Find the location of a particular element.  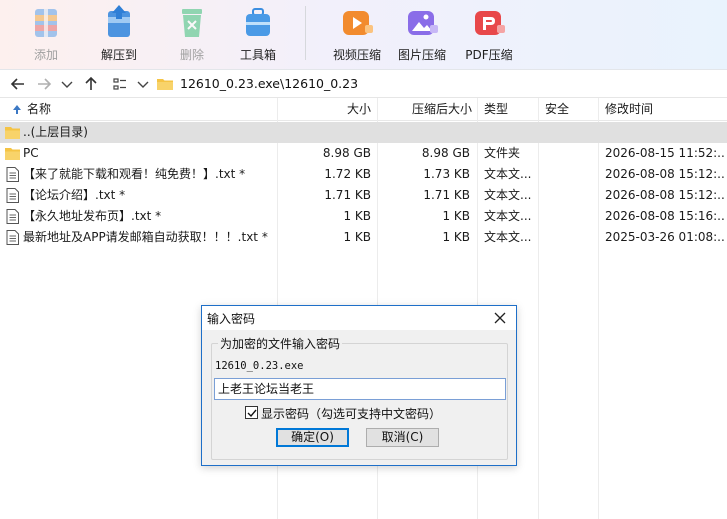

sort-ascending-icon is located at coordinates (17, 109).